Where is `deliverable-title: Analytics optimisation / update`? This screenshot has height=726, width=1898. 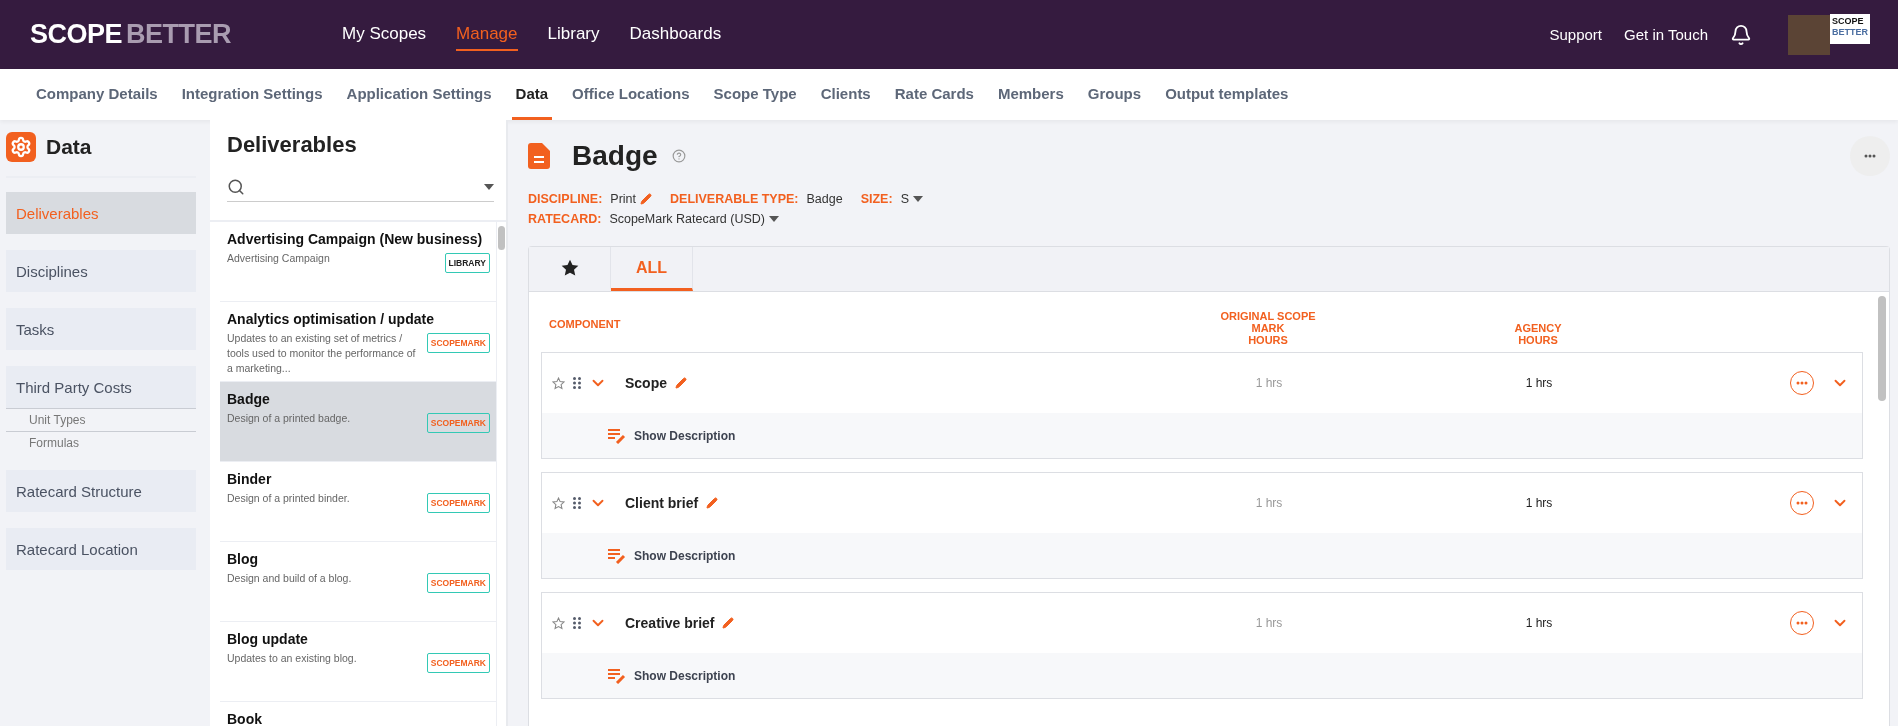 deliverable-title: Analytics optimisation / update is located at coordinates (331, 319).